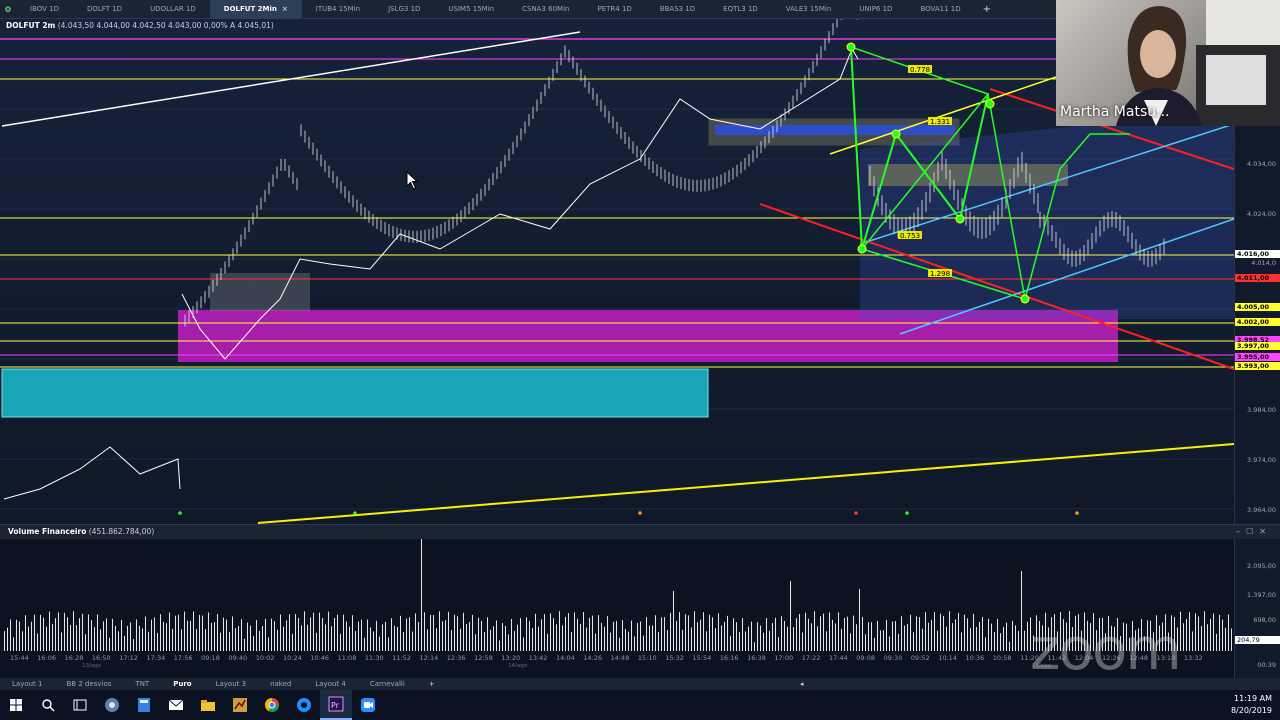  Describe the element at coordinates (614, 9) in the screenshot. I see `symbol-tab: PETR4 1D` at that location.